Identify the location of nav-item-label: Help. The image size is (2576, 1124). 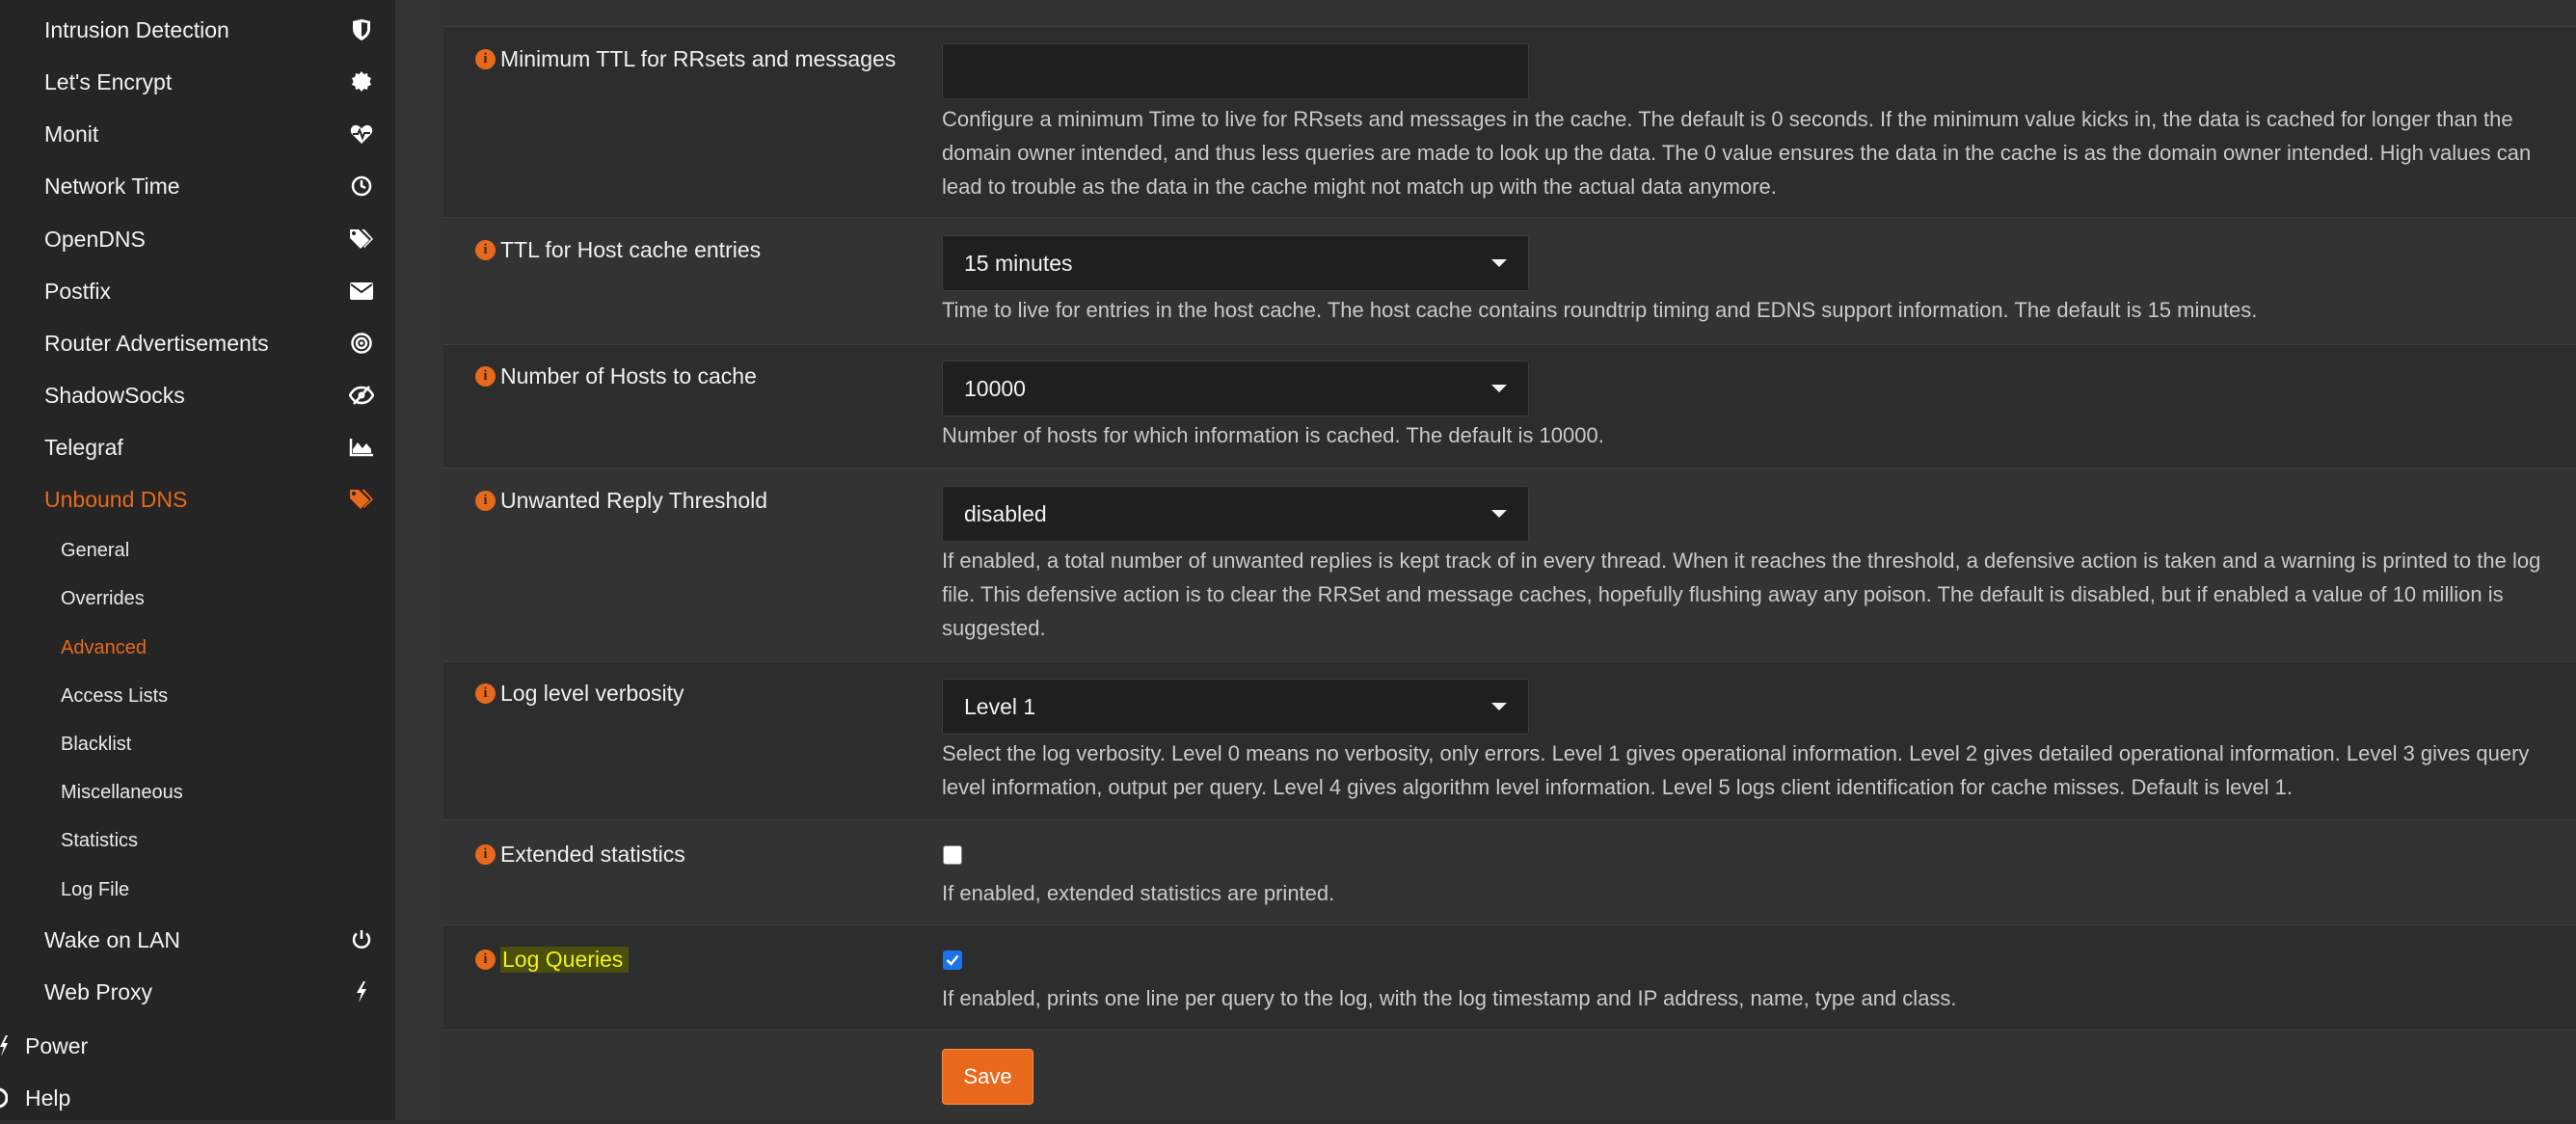
(48, 1097).